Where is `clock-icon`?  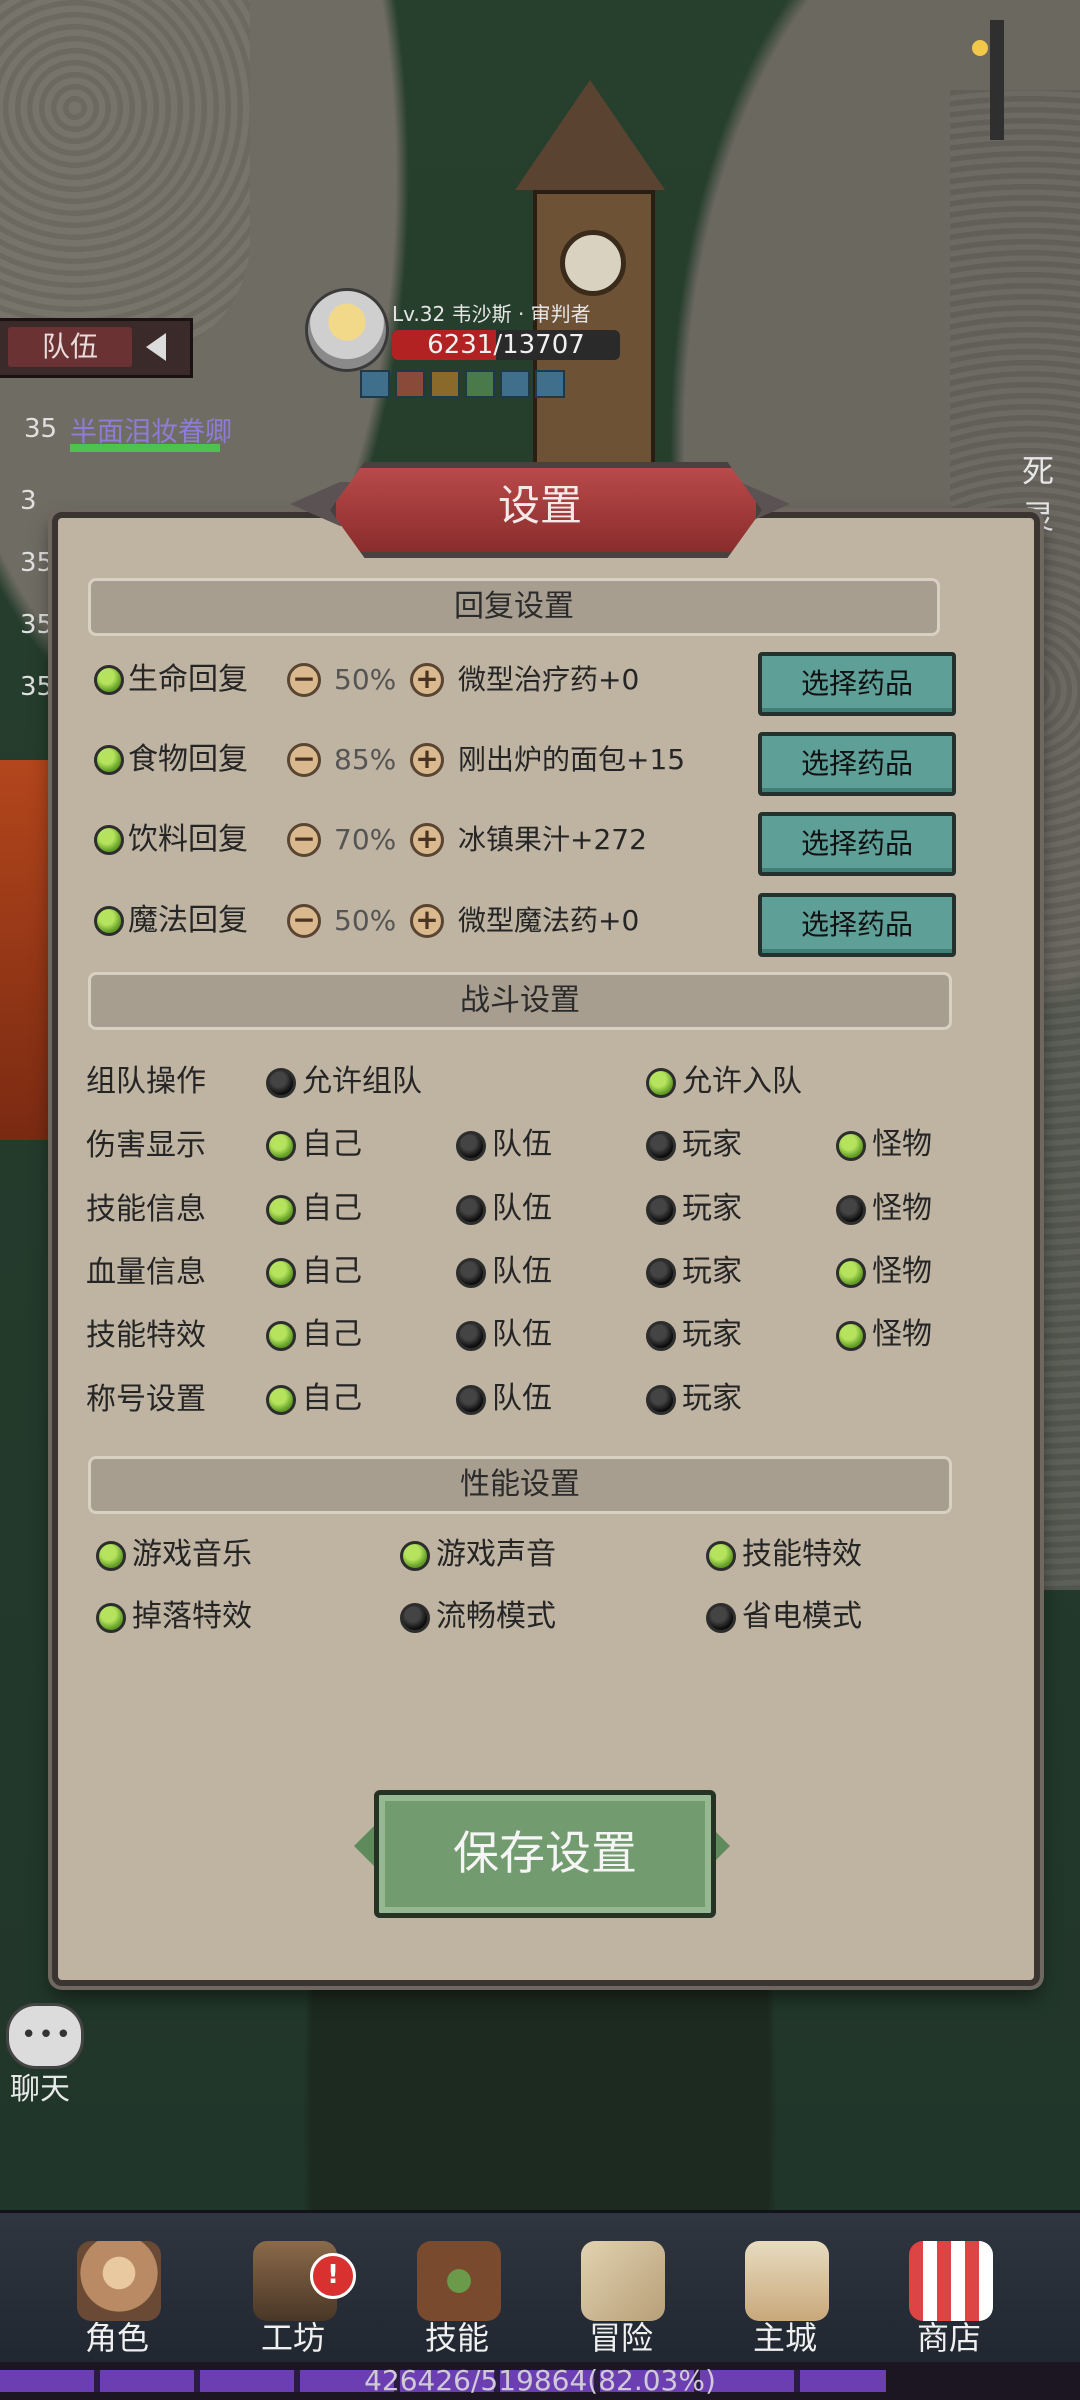 clock-icon is located at coordinates (593, 263).